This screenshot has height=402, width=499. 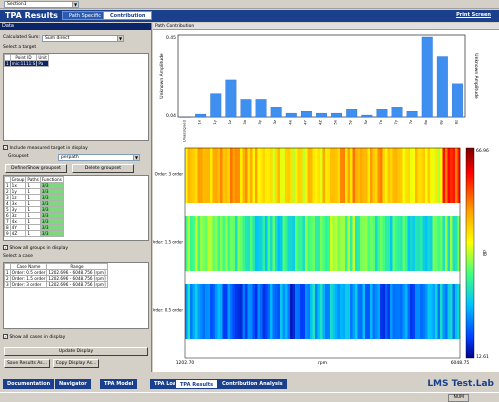 I want to click on num-lock-indicator: NUM, so click(x=458, y=398).